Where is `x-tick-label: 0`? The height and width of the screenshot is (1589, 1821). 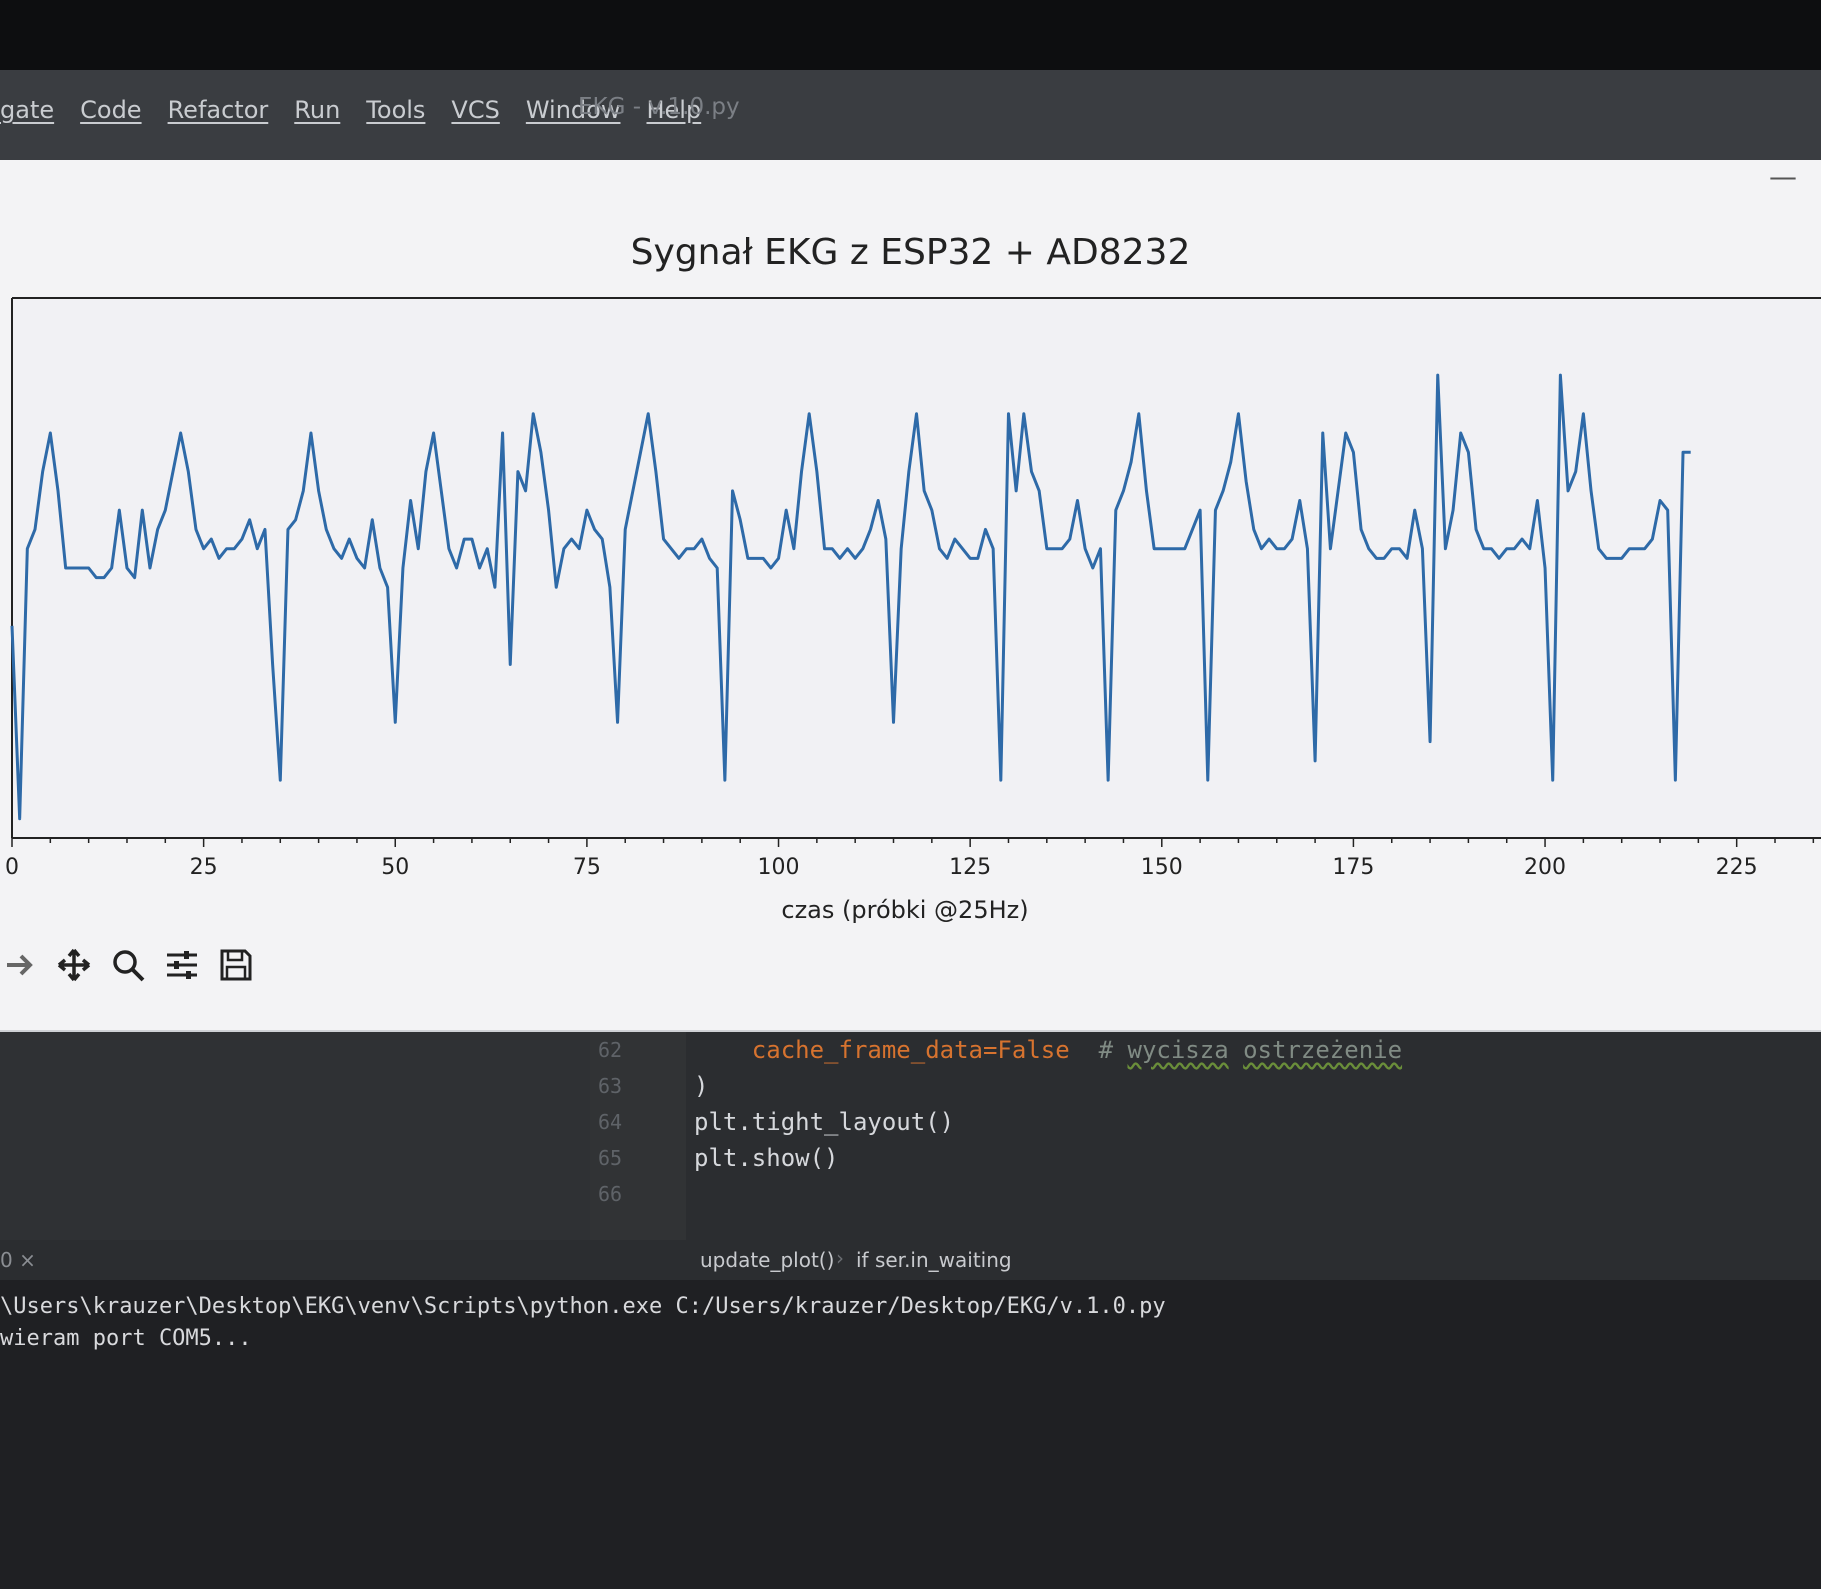
x-tick-label: 0 is located at coordinates (12, 867).